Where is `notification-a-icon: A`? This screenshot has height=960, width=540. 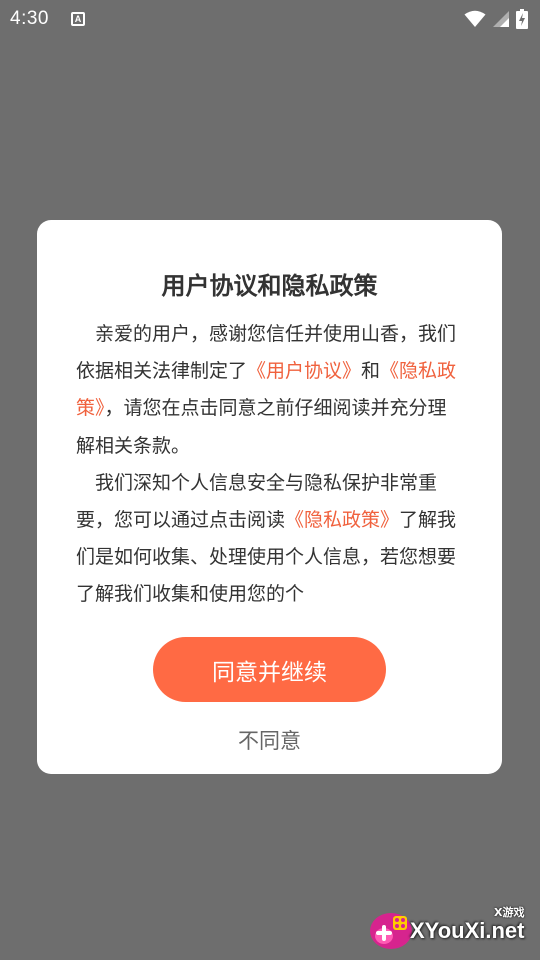
notification-a-icon: A is located at coordinates (77, 19).